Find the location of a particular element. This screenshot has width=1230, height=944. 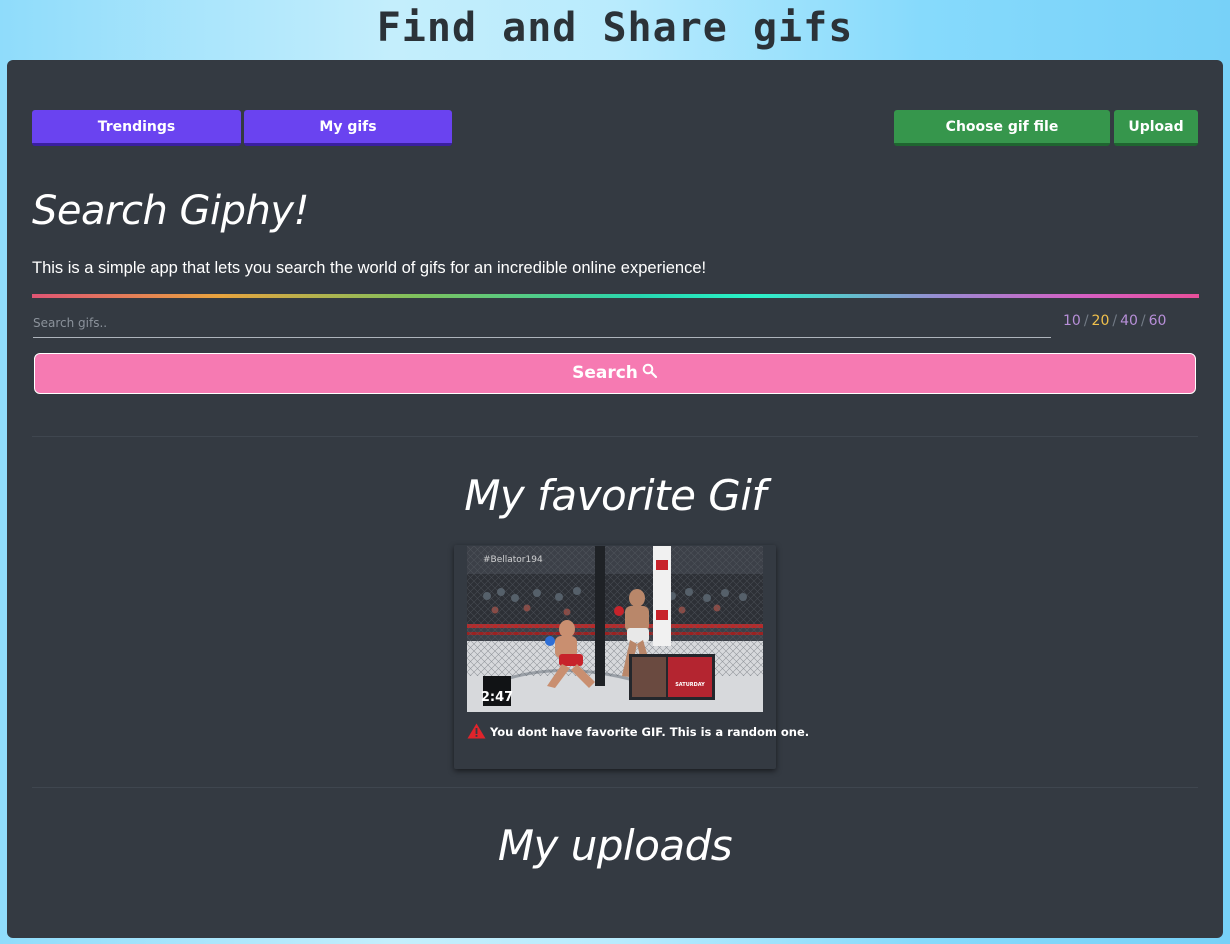

limit-option-40: 40 is located at coordinates (1129, 321).